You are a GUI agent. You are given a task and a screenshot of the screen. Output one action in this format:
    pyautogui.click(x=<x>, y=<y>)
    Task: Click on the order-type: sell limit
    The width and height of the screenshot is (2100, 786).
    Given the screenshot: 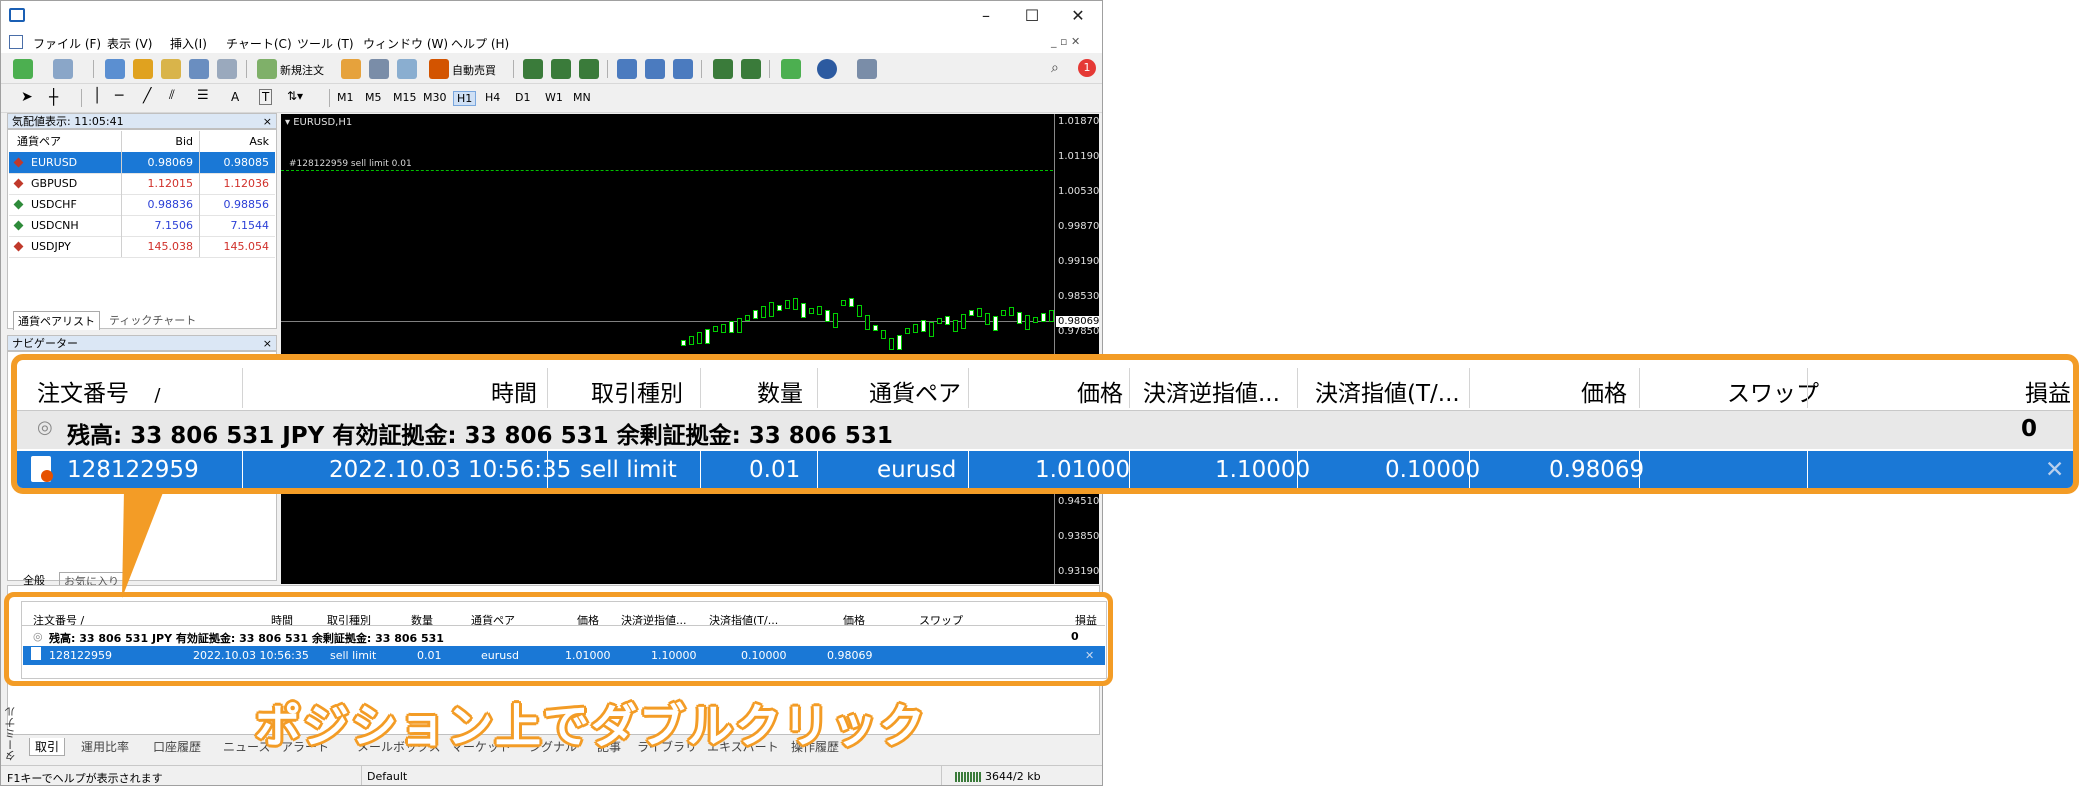 What is the action you would take?
    pyautogui.click(x=353, y=655)
    